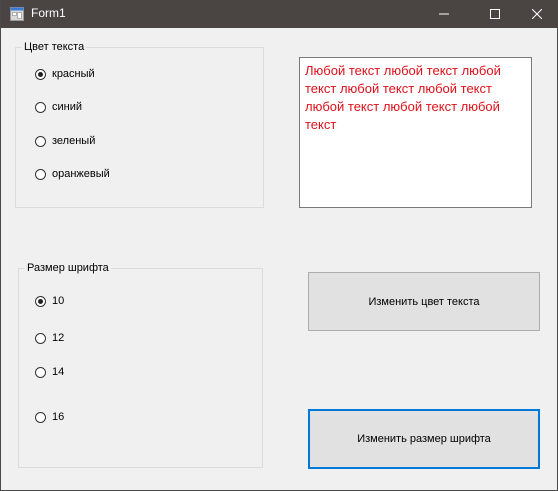 This screenshot has width=558, height=491. I want to click on maximize-button, so click(495, 14).